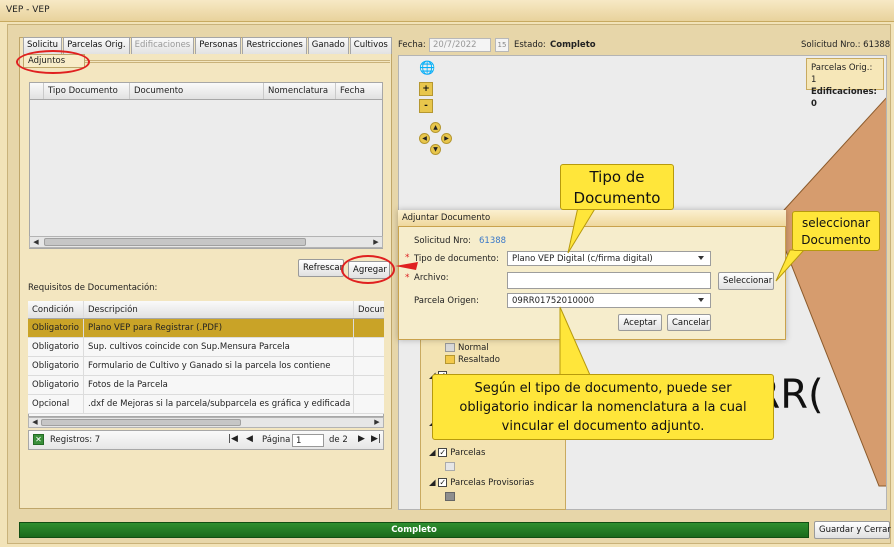  Describe the element at coordinates (600, 291) in the screenshot. I see `callout-pointers` at that location.